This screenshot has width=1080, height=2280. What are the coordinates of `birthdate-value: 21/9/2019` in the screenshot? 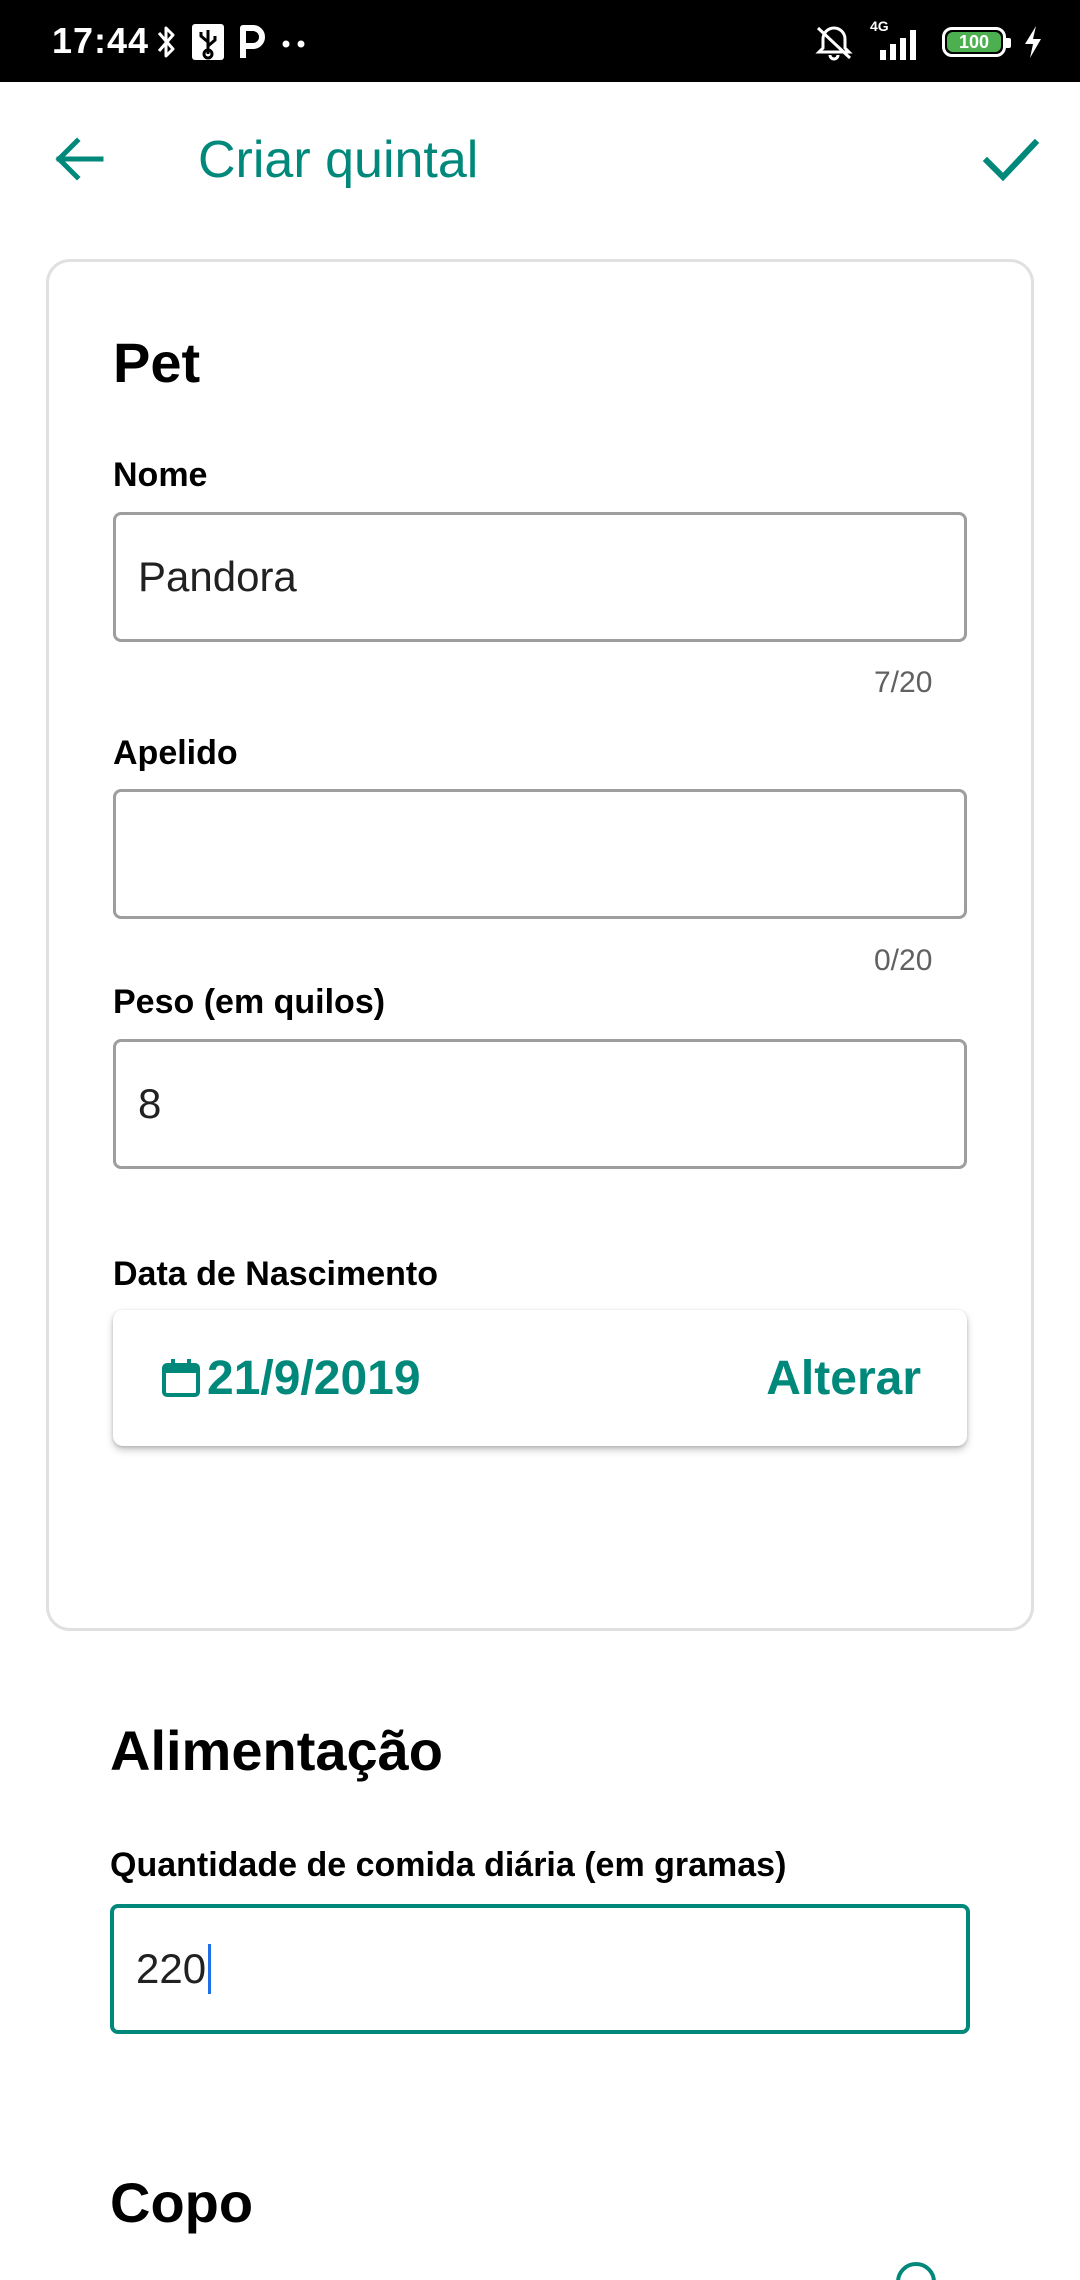 It's located at (314, 1378).